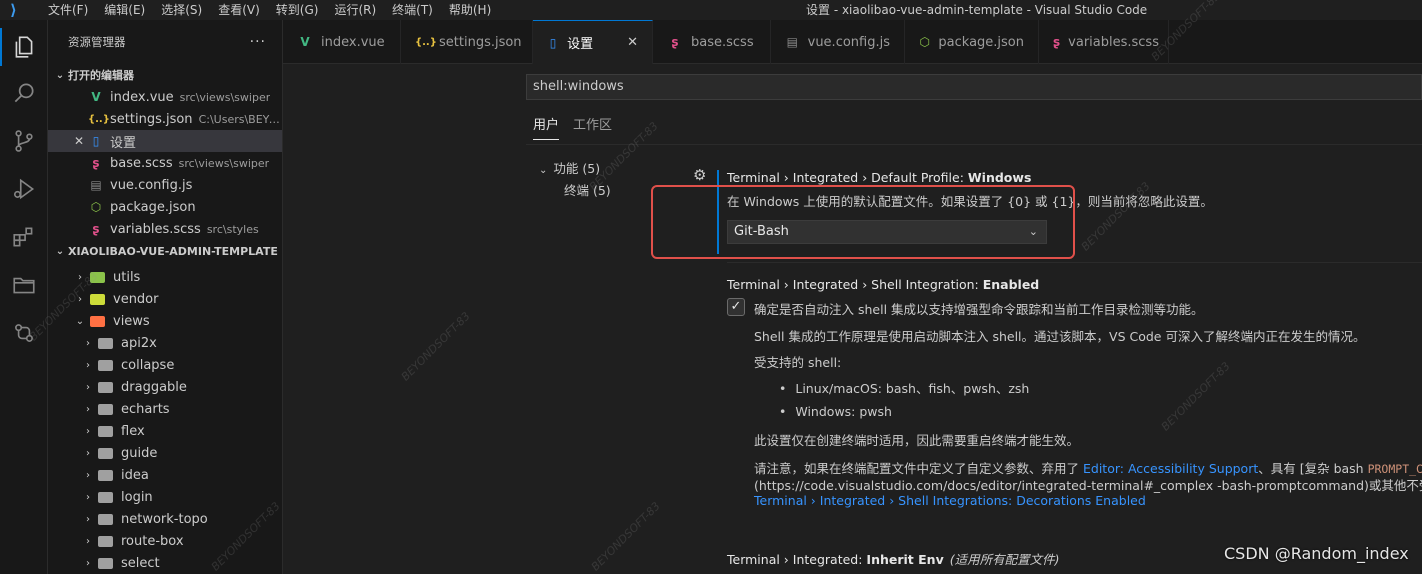 The width and height of the screenshot is (1422, 574). What do you see at coordinates (155, 229) in the screenshot?
I see `open-editor-name: variables.scss` at bounding box center [155, 229].